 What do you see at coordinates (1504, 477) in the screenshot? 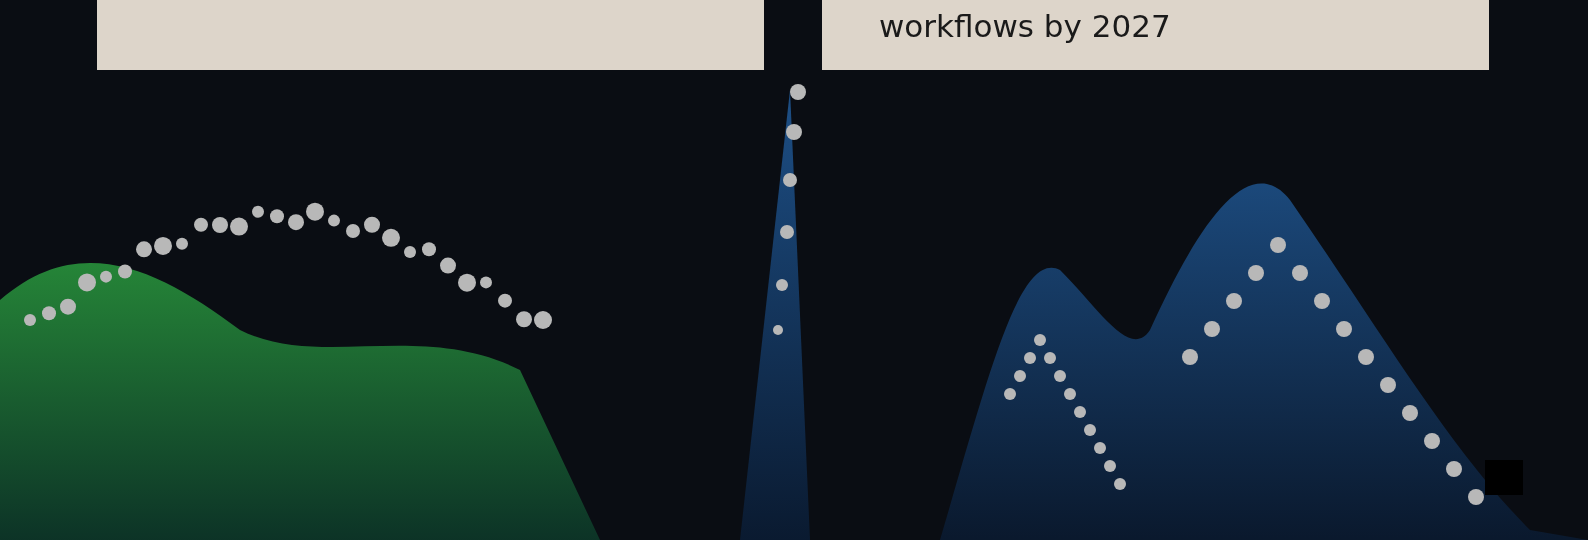
I see `dark-square` at bounding box center [1504, 477].